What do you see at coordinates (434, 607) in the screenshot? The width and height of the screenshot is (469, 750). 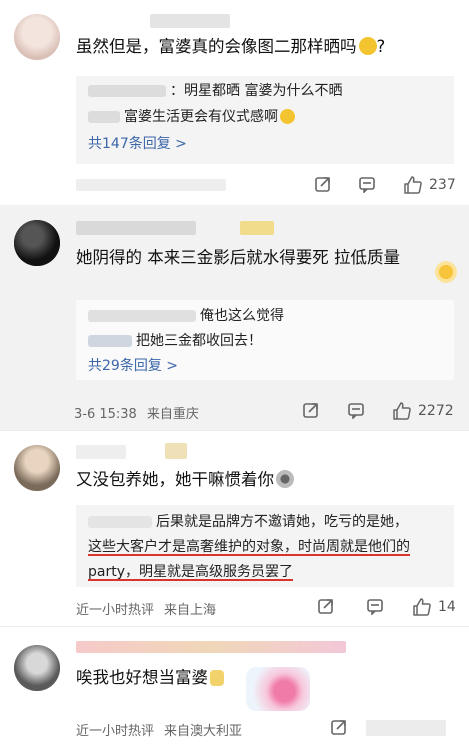 I see `like-button: 14` at bounding box center [434, 607].